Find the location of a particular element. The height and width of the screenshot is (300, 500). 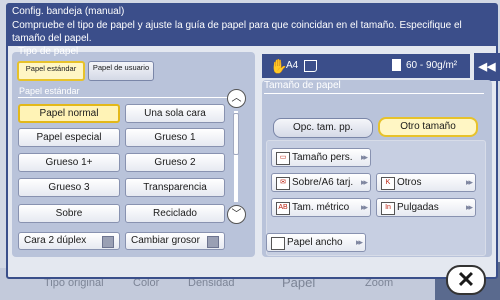

metric-size-label: Tam. métrico is located at coordinates (321, 207).